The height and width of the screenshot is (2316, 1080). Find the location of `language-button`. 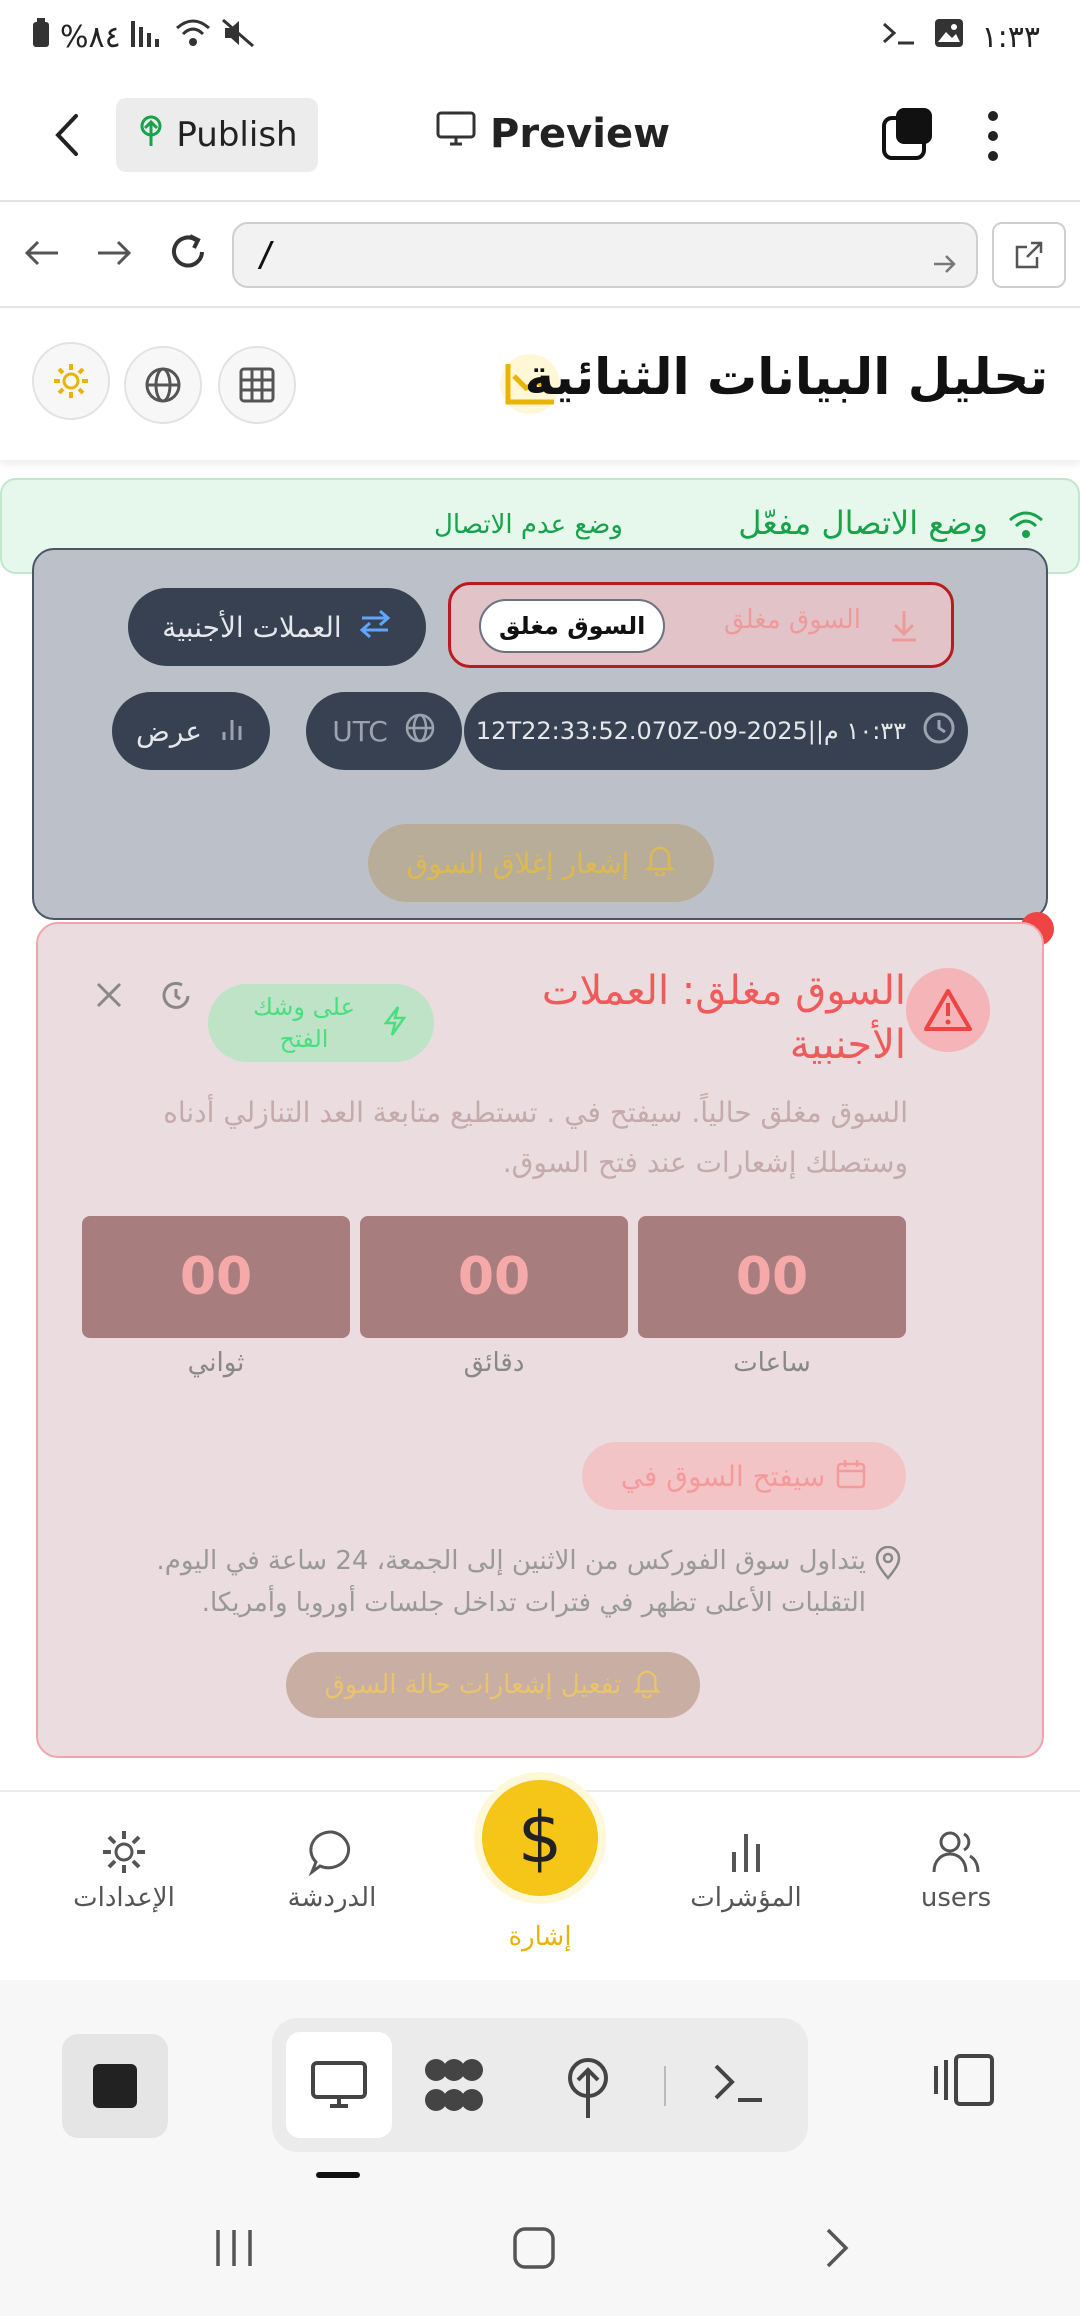

language-button is located at coordinates (163, 385).